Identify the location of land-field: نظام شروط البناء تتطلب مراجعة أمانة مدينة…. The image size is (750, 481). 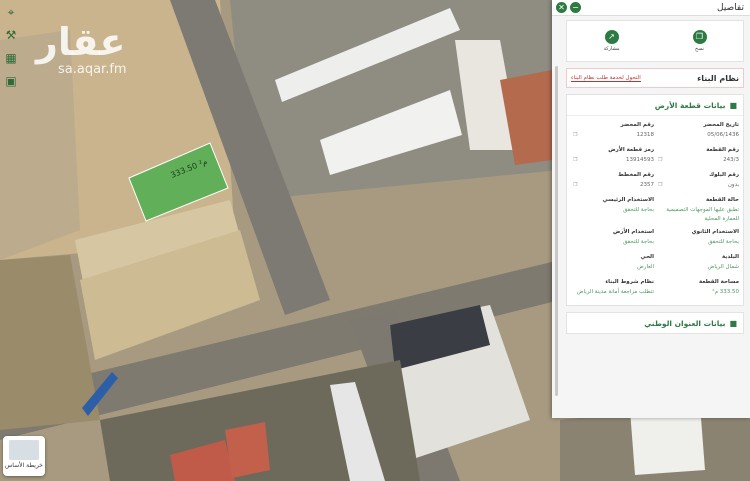
(613, 289).